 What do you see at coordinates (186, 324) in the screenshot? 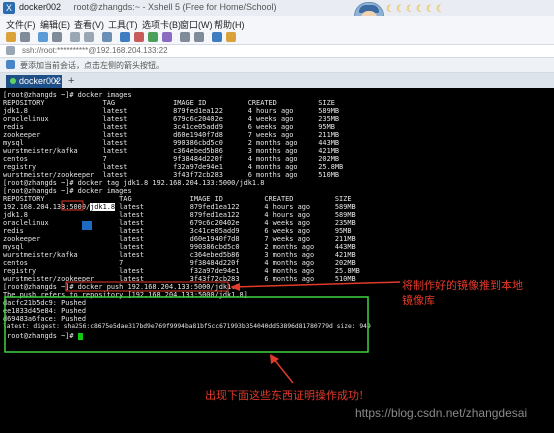
I see `success-output-box` at bounding box center [186, 324].